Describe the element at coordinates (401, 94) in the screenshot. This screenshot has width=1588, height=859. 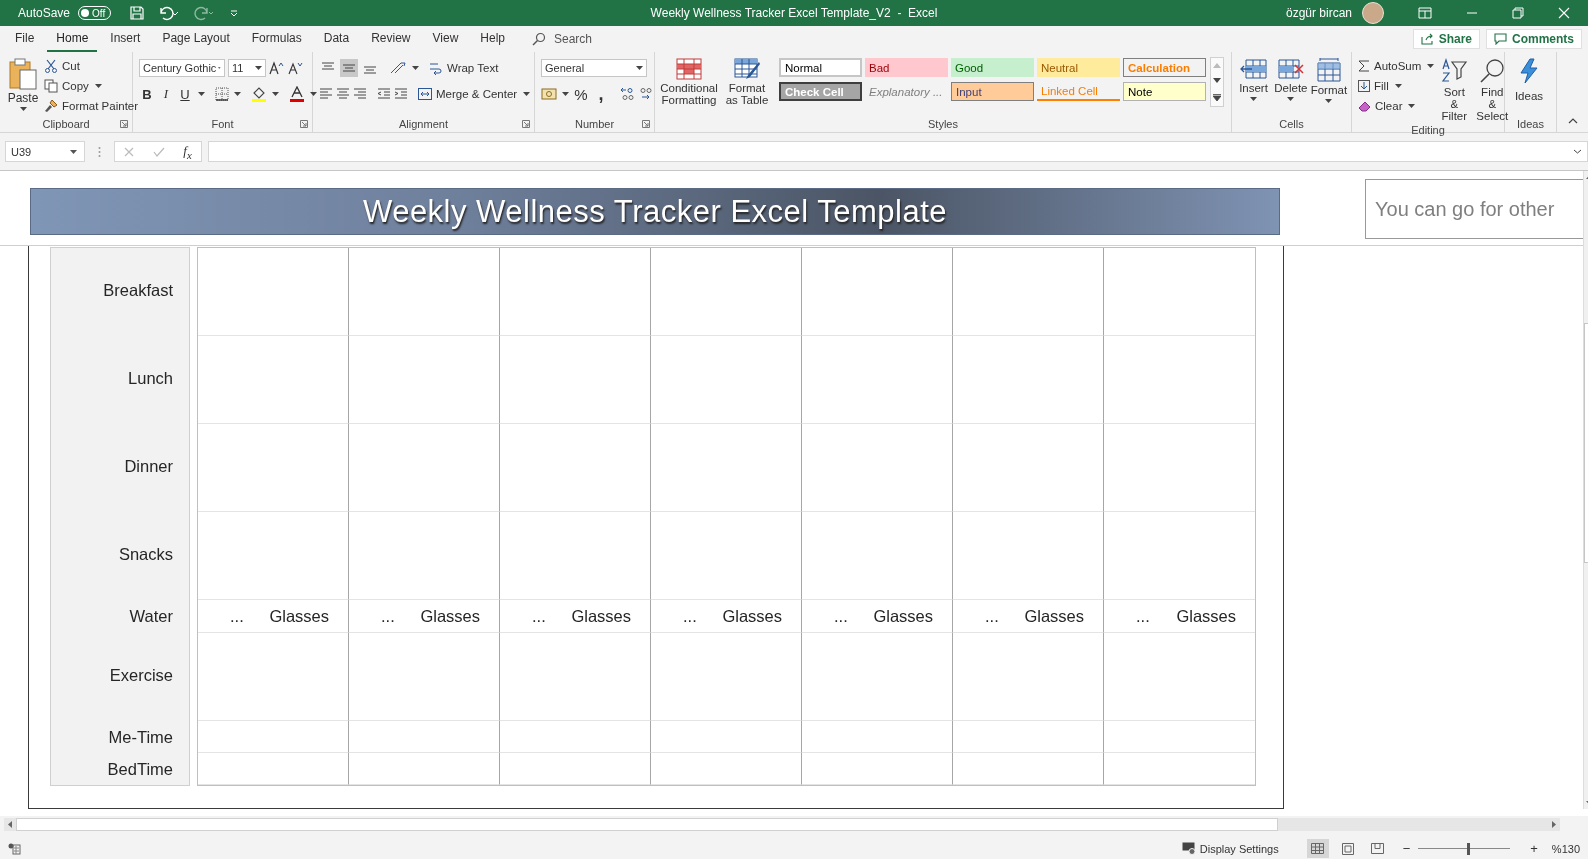
I see `increase-indent-icon` at that location.